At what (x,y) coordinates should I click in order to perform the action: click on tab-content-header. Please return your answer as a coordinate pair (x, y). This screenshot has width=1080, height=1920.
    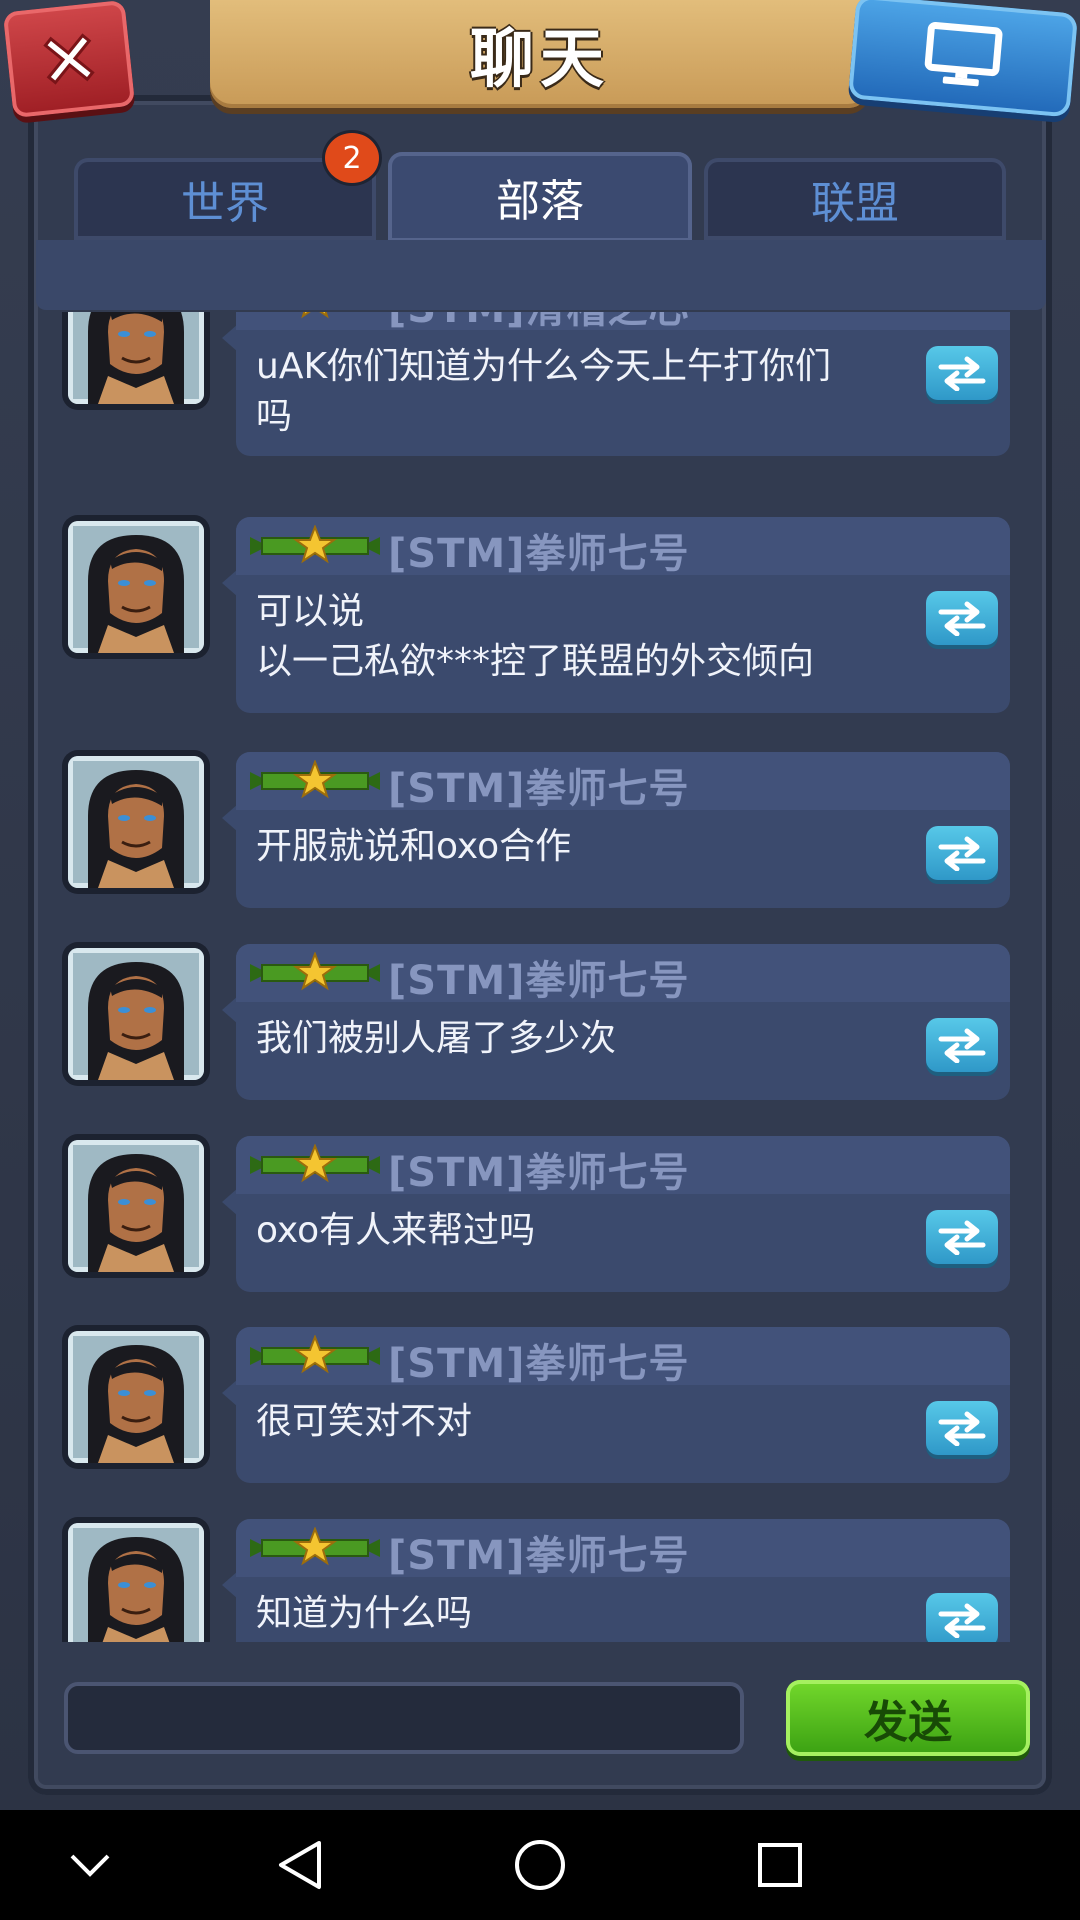
    Looking at the image, I should click on (541, 275).